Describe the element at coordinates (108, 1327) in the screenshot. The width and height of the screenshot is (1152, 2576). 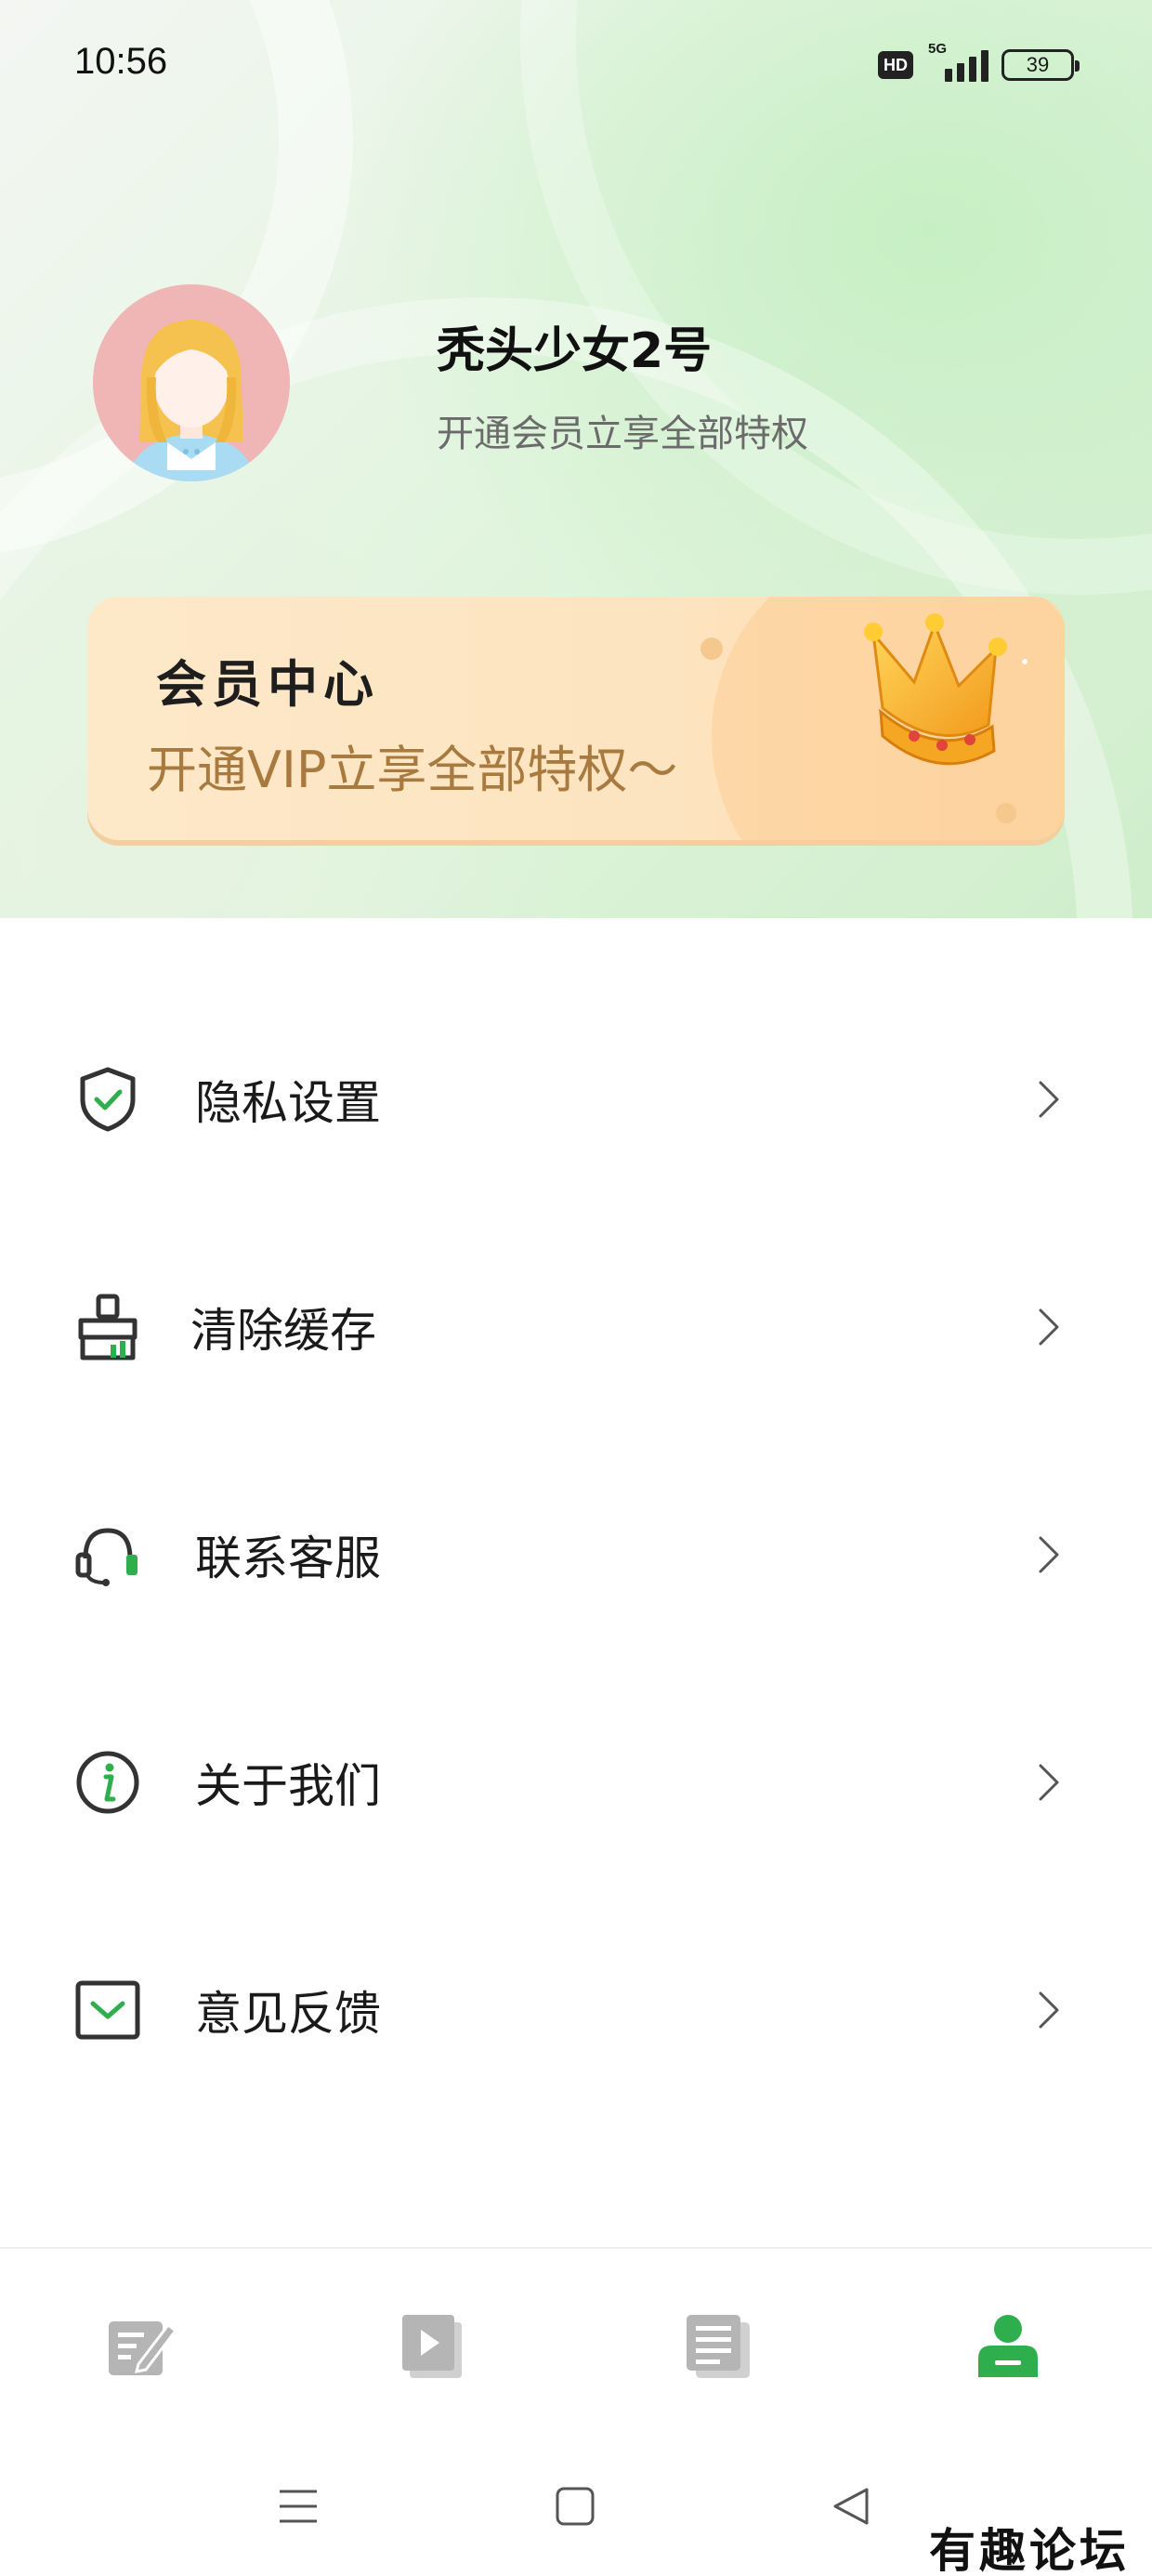
I see `broom-icon` at that location.